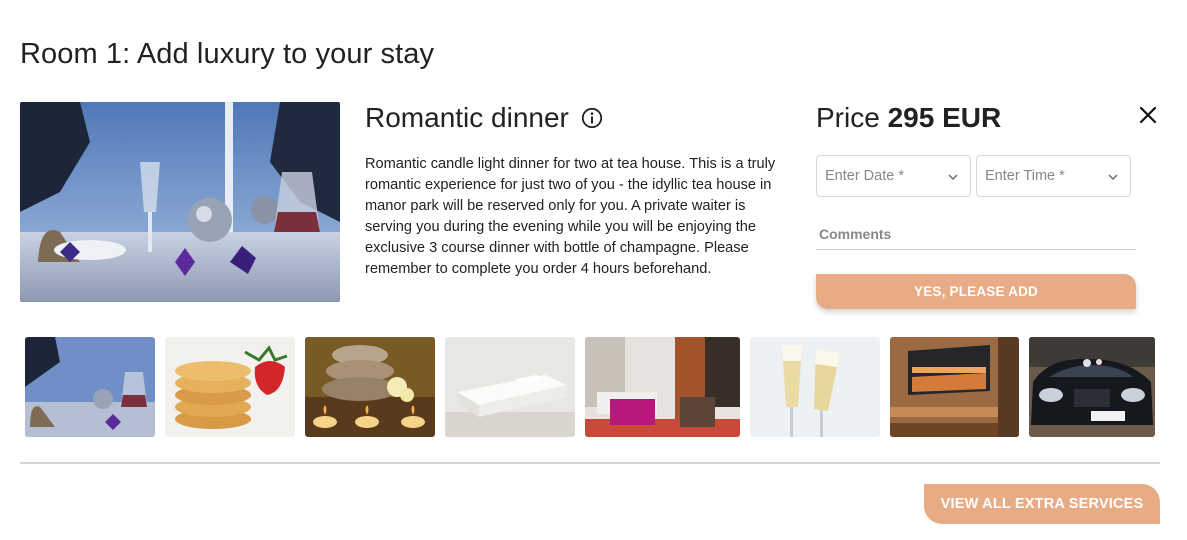 Image resolution: width=1187 pixels, height=540 pixels. Describe the element at coordinates (592, 118) in the screenshot. I see `info-circle-icon` at that location.